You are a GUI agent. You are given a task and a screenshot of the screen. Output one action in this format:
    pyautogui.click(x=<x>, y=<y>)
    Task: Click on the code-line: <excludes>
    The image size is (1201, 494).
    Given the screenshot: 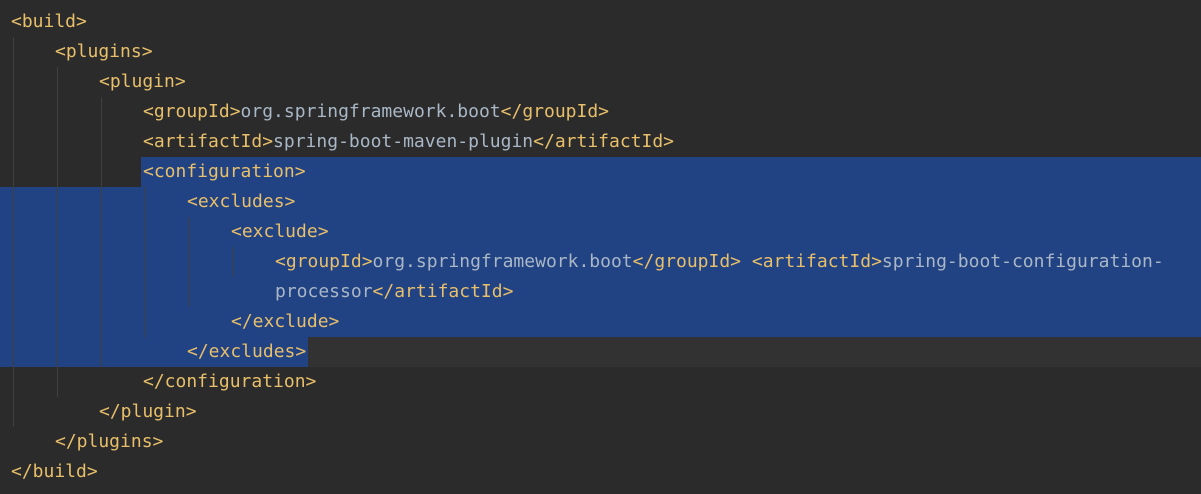 What is the action you would take?
    pyautogui.click(x=241, y=202)
    